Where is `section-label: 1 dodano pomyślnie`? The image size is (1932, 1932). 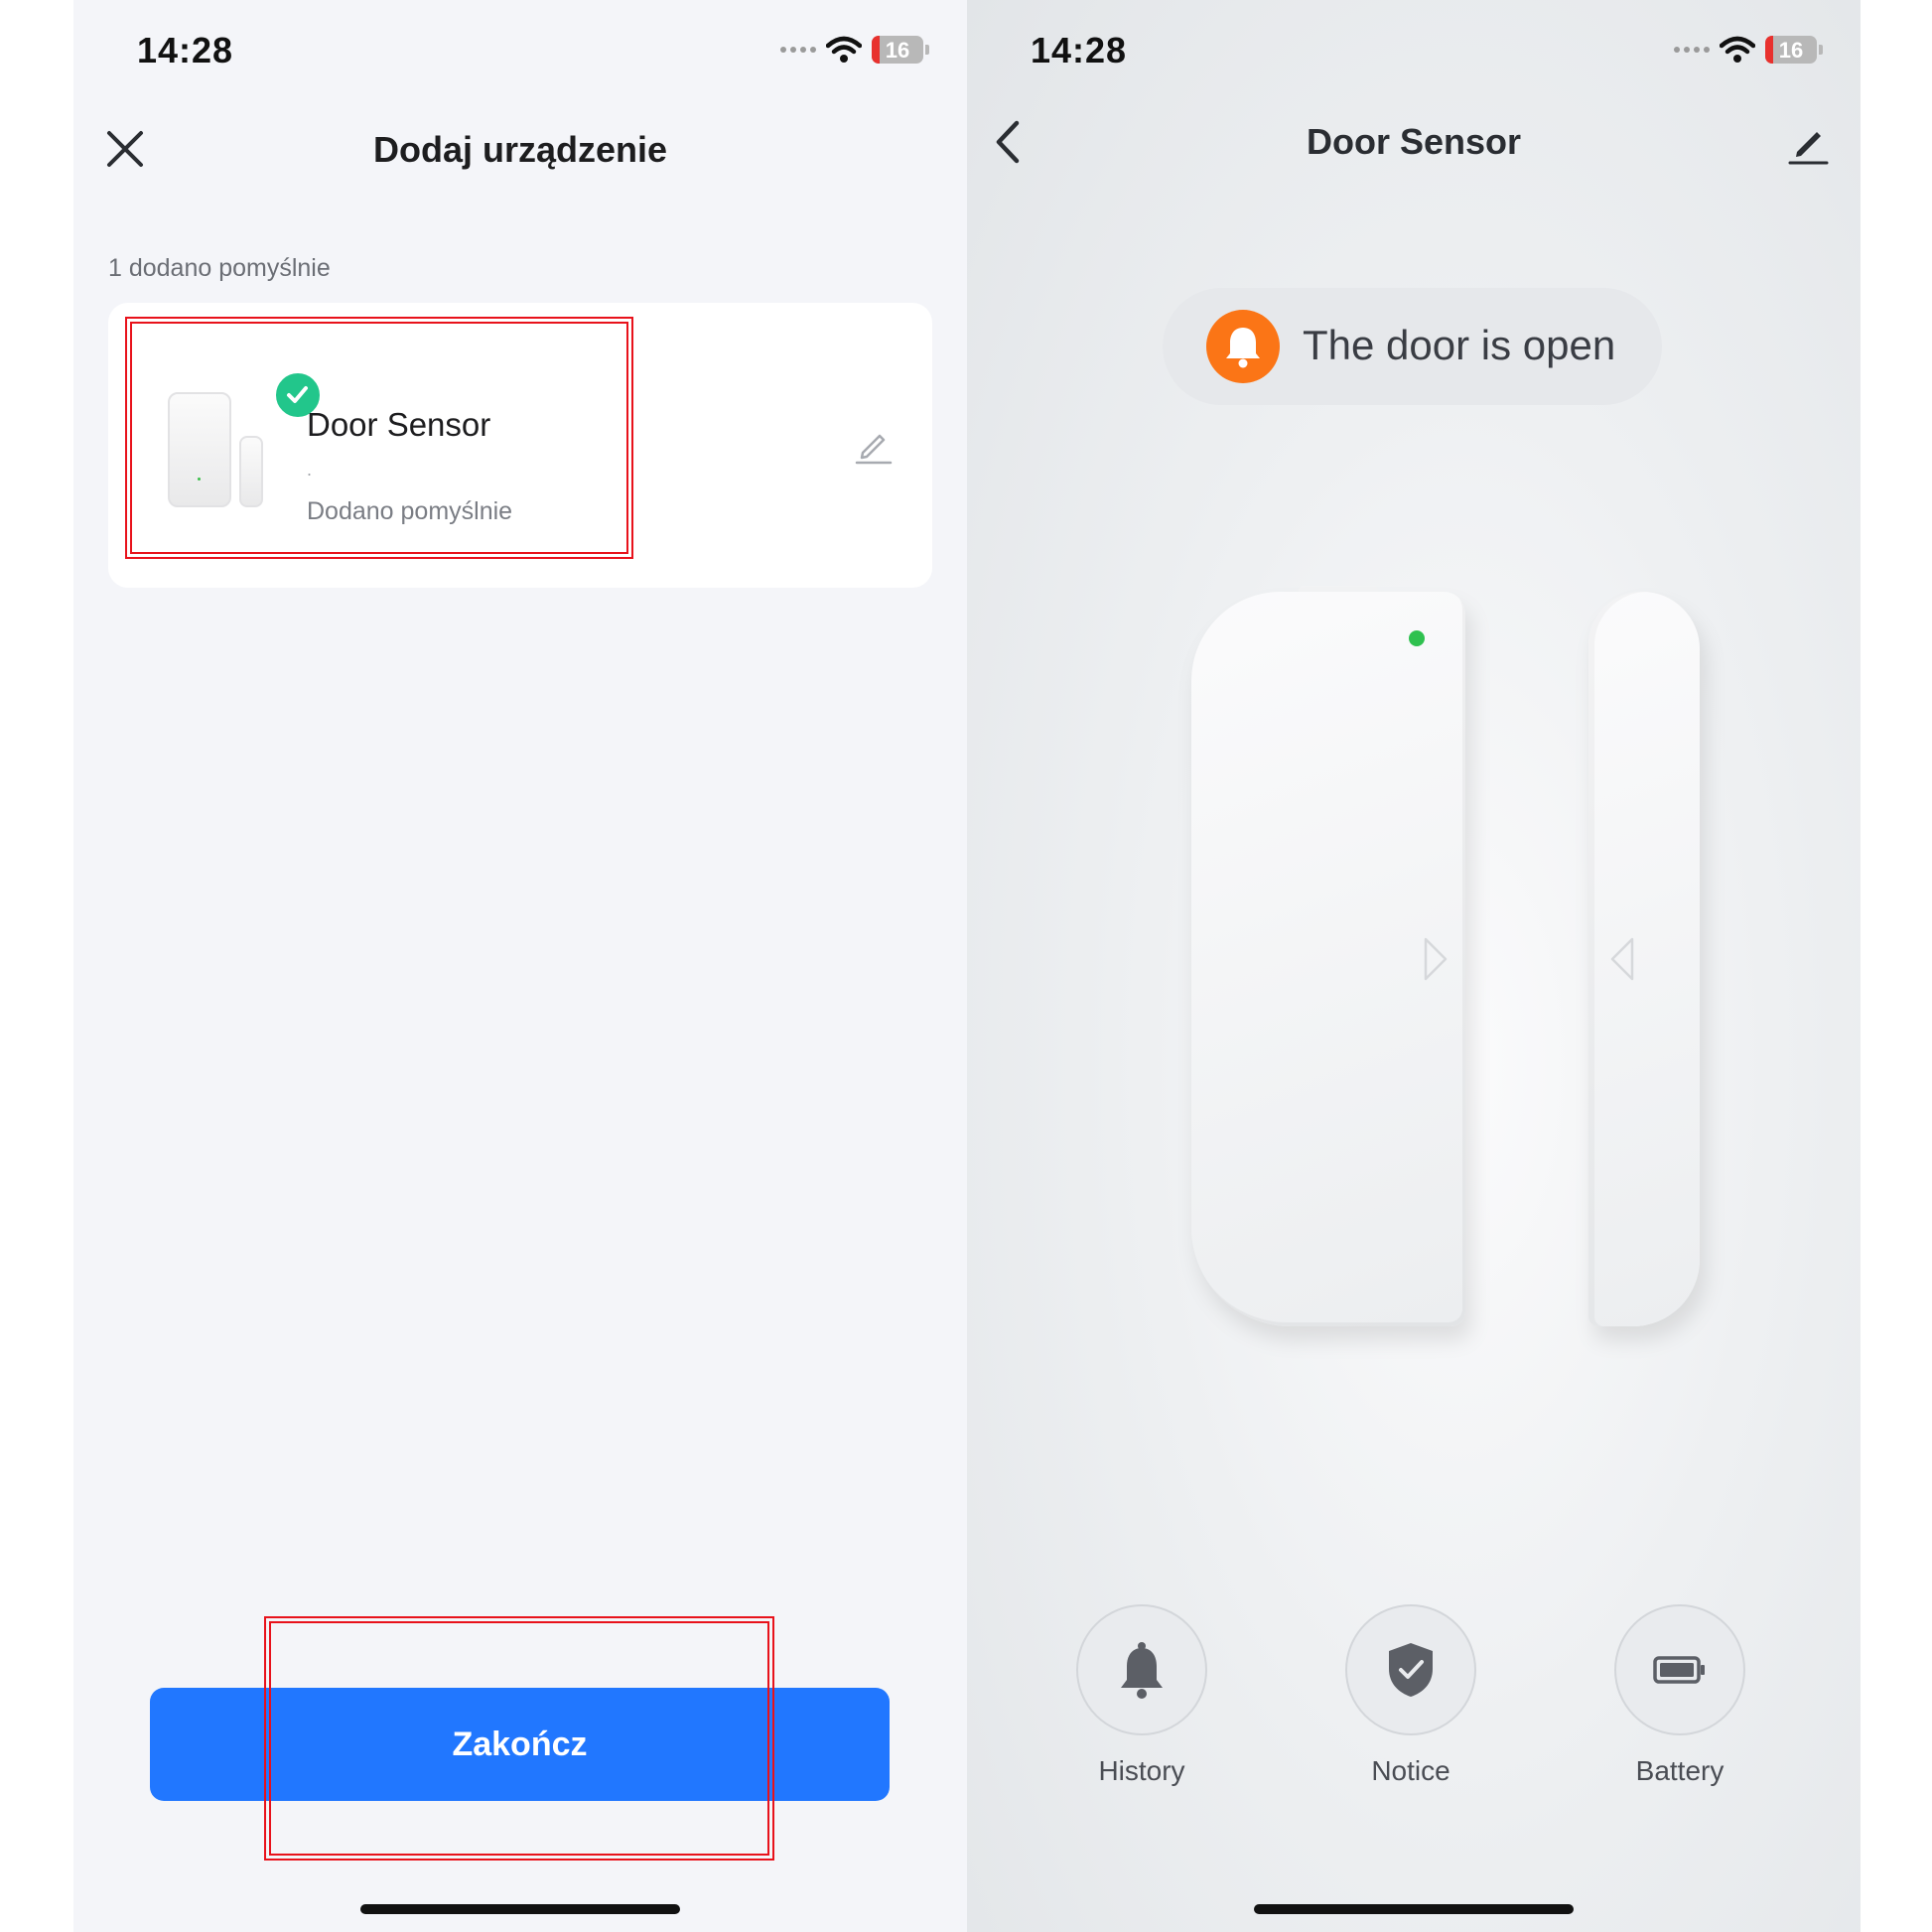 section-label: 1 dodano pomyślnie is located at coordinates (220, 268).